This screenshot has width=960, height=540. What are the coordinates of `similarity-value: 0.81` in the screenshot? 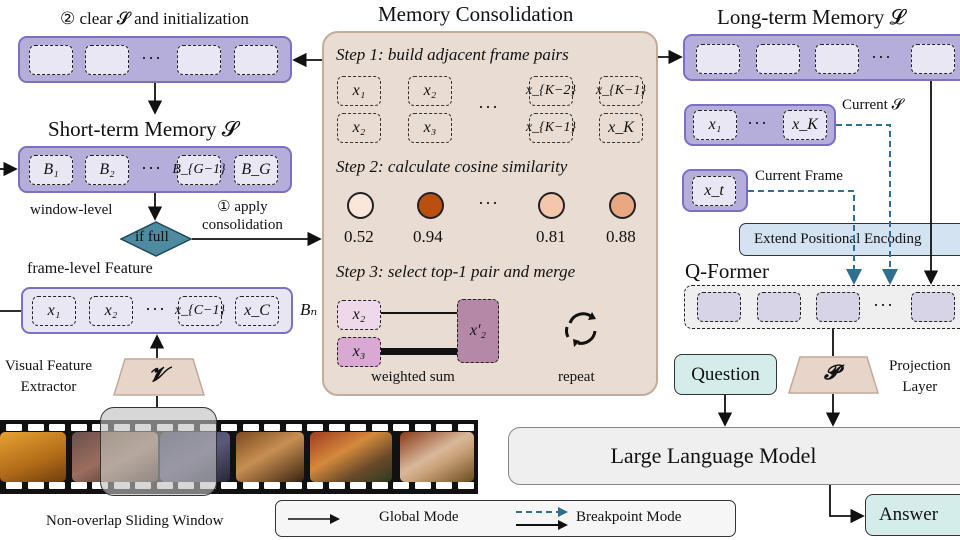 It's located at (551, 236).